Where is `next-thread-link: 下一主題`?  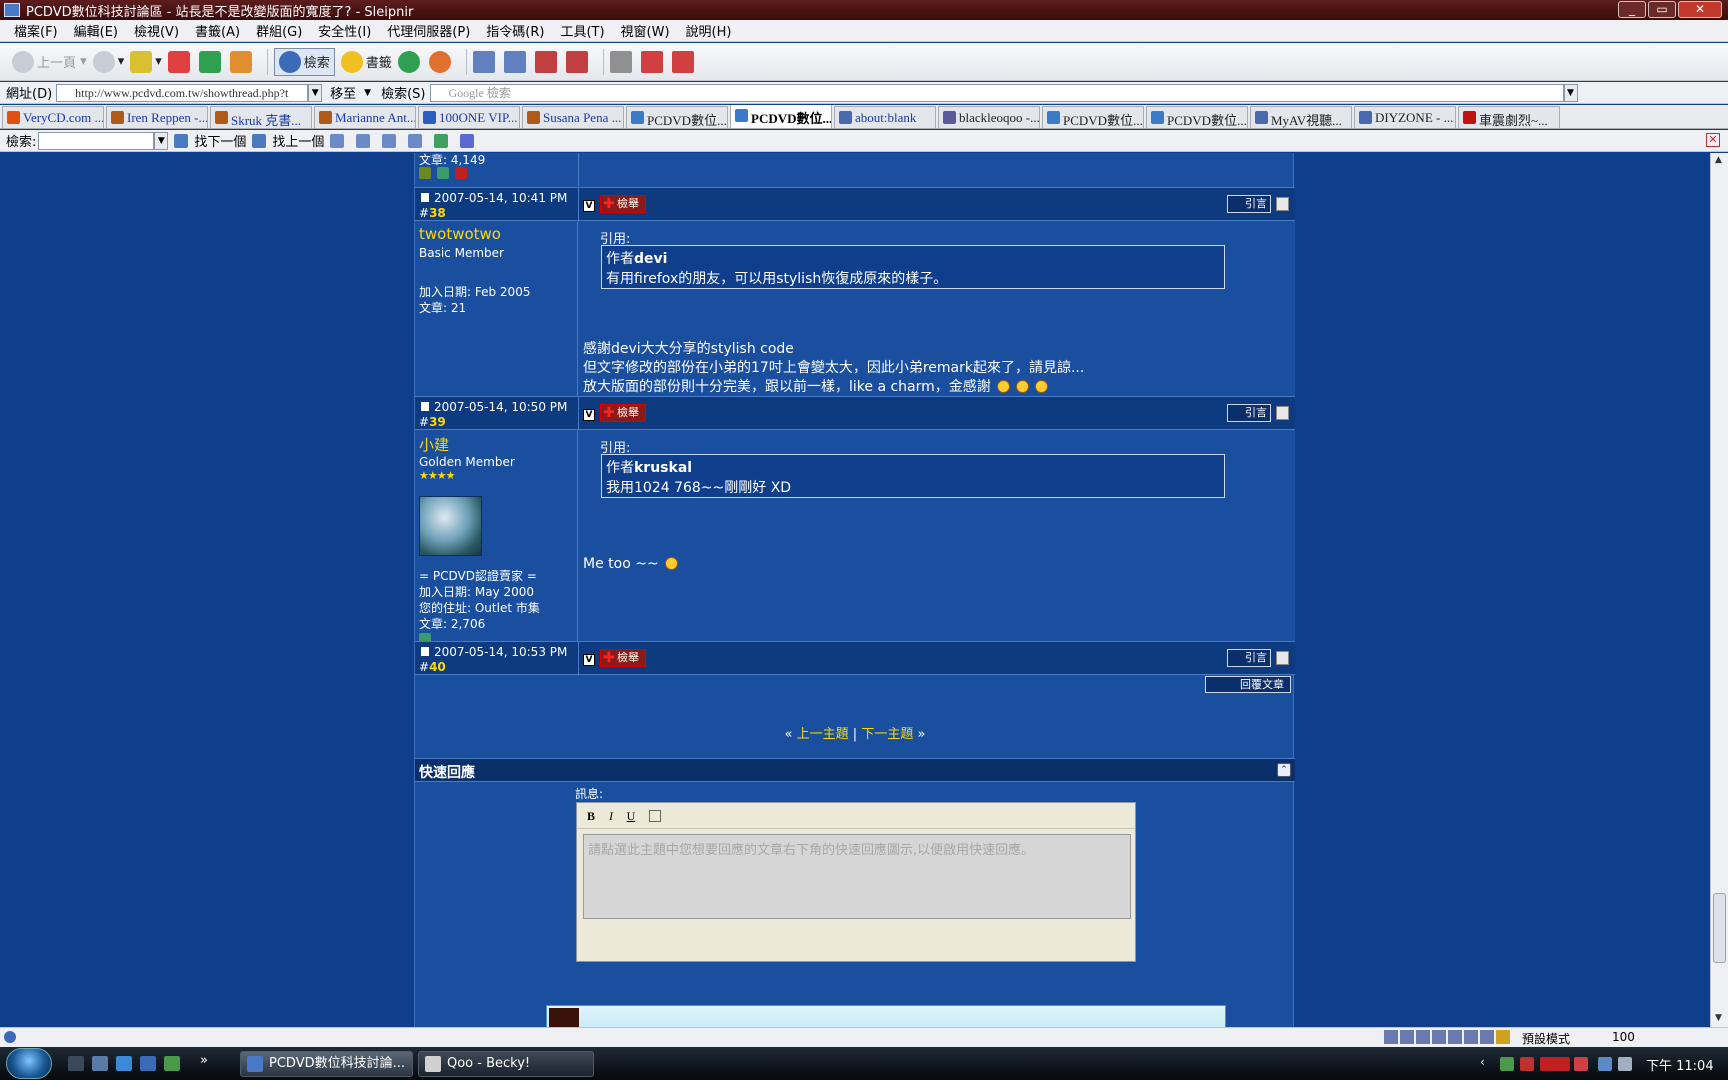
next-thread-link: 下一主題 is located at coordinates (887, 734).